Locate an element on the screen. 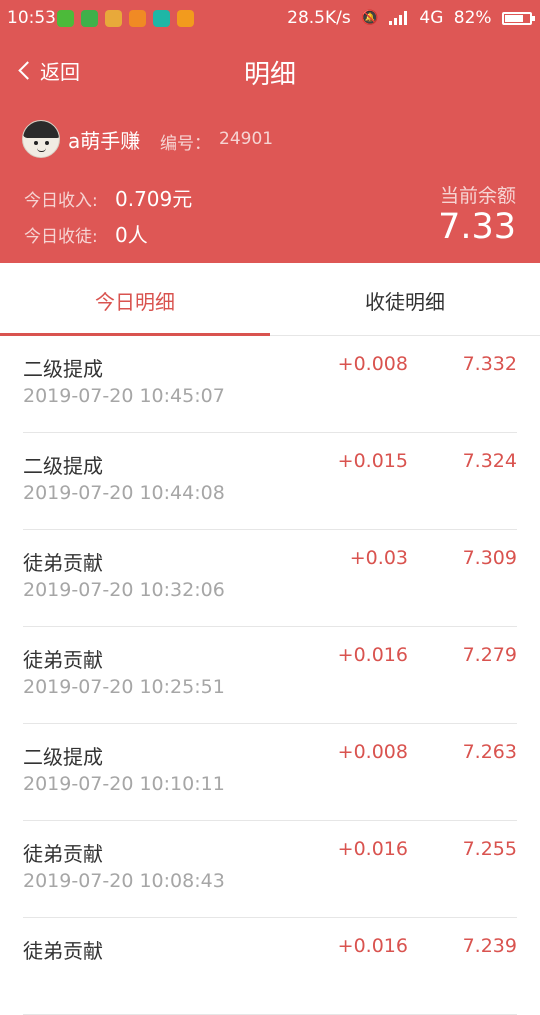 This screenshot has height=1015, width=540. record-balance: 7.309 is located at coordinates (489, 558).